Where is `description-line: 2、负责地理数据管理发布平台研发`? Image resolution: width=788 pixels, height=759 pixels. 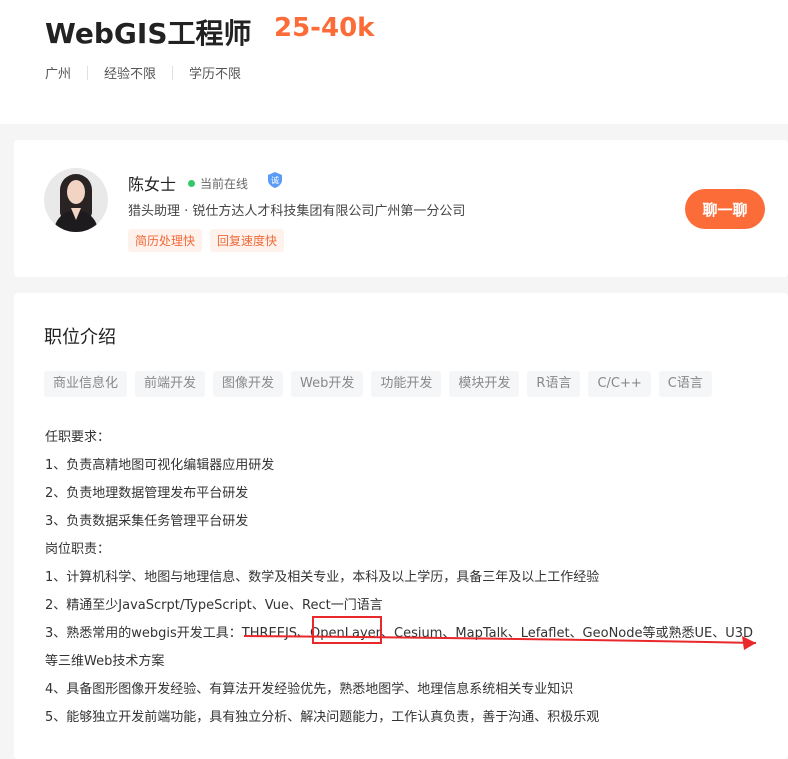 description-line: 2、负责地理数据管理发布平台研发 is located at coordinates (147, 493).